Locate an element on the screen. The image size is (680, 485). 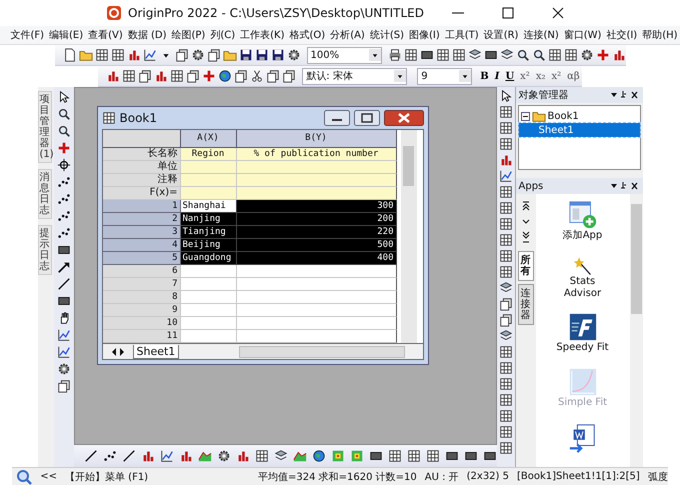
vertical-scrollbar is located at coordinates (636, 330).